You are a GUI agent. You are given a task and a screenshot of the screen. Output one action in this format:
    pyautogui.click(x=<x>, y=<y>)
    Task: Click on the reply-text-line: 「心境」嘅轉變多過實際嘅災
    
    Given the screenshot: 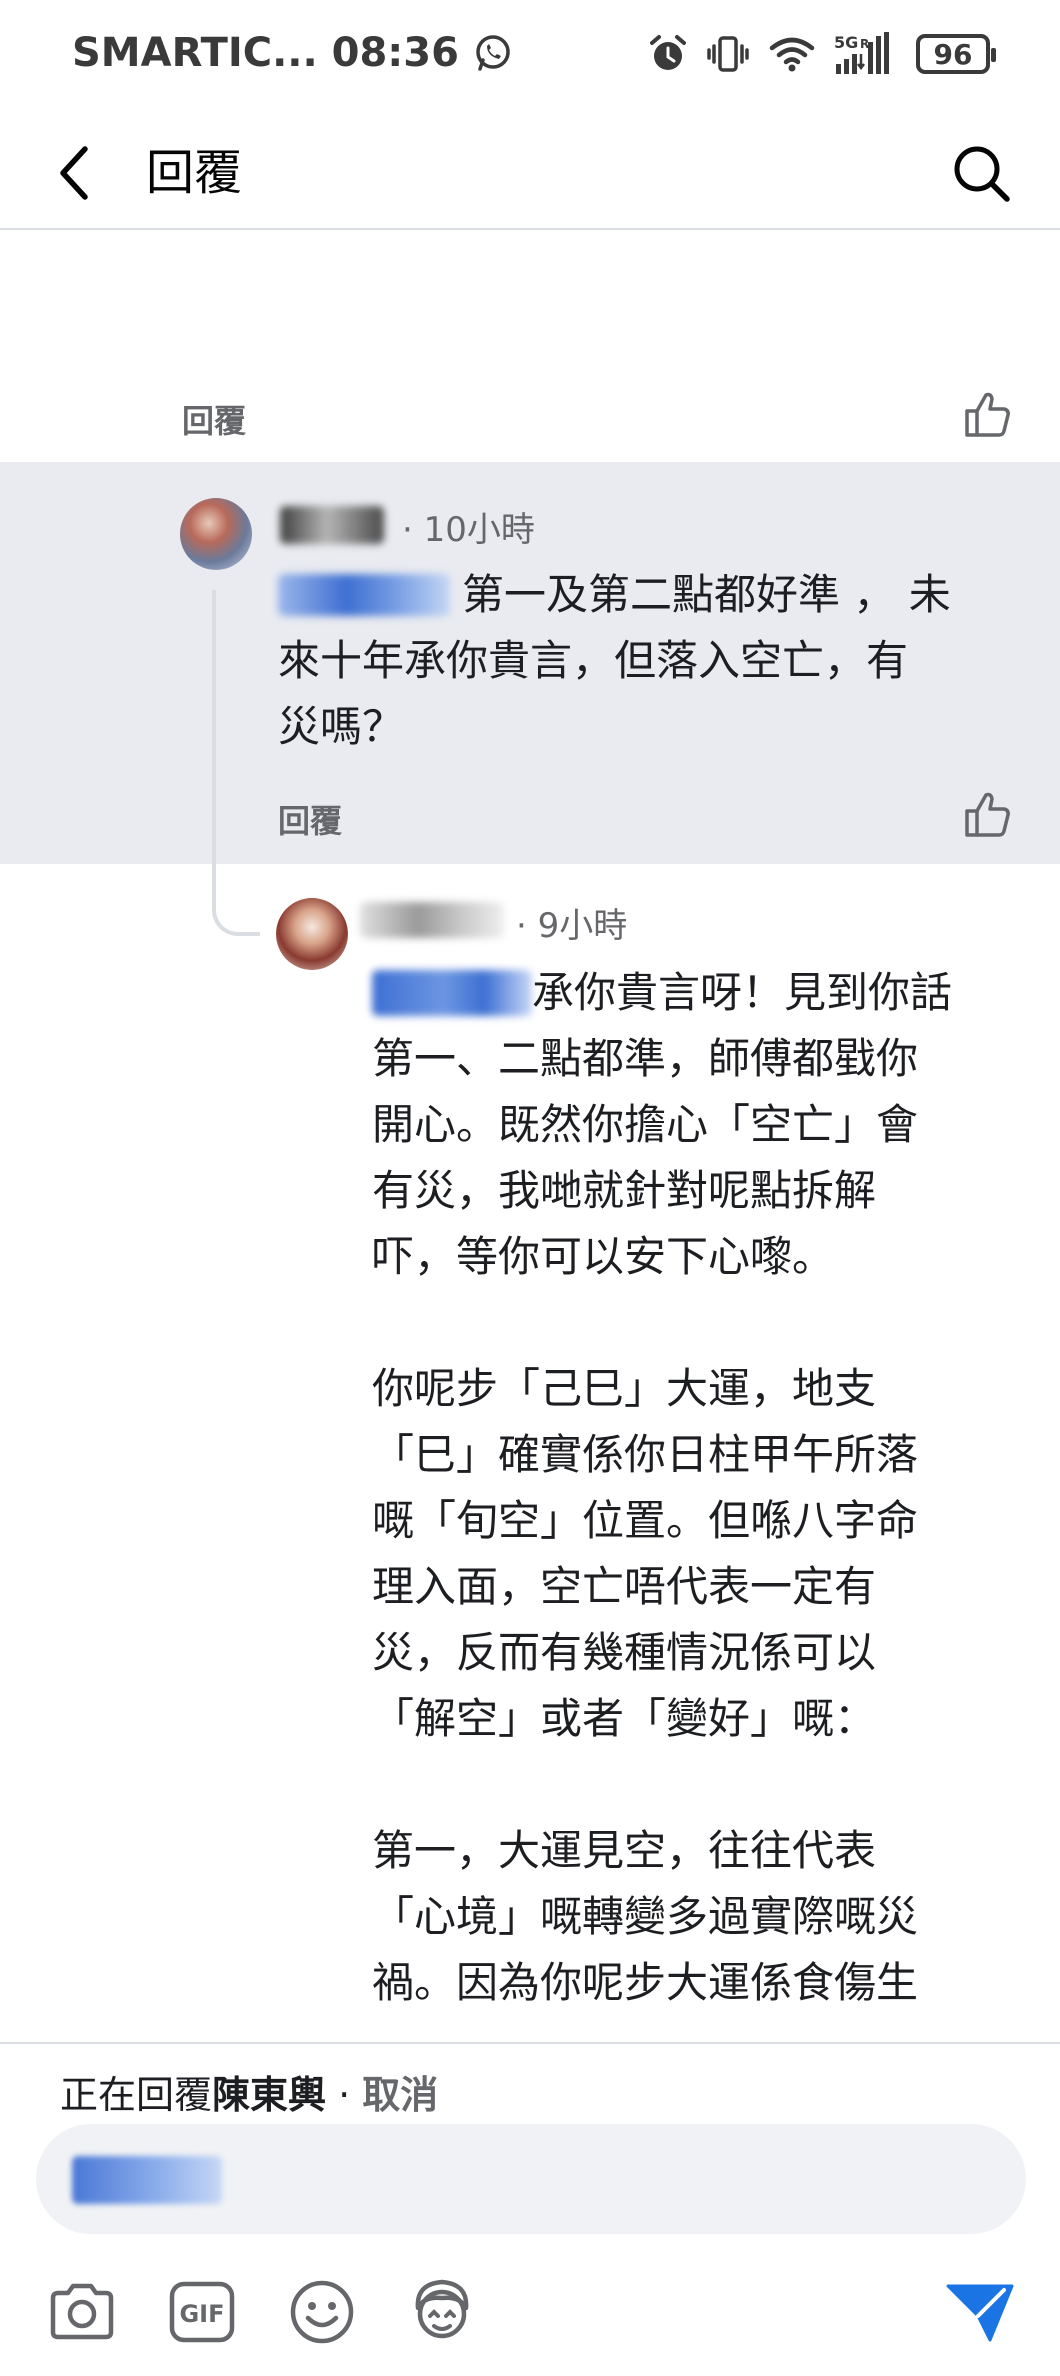 What is the action you would take?
    pyautogui.click(x=645, y=1916)
    